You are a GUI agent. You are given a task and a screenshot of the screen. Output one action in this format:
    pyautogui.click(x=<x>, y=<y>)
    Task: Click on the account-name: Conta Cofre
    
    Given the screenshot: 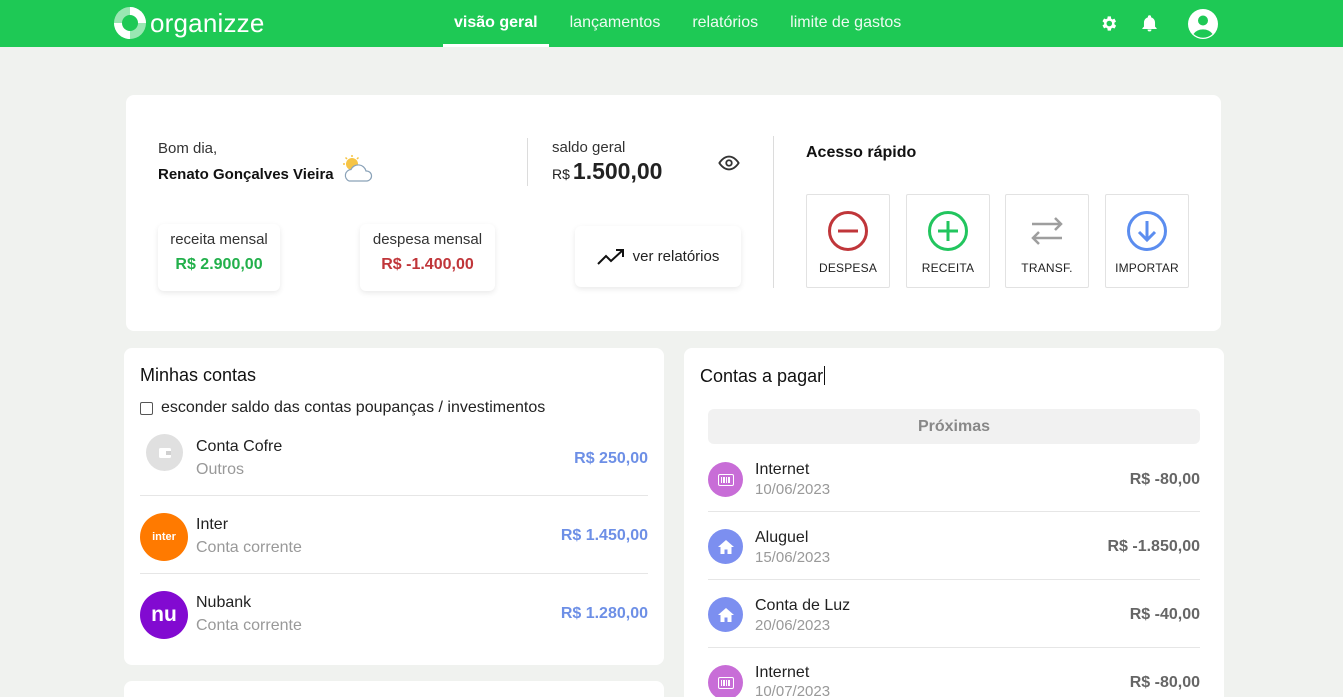 What is the action you would take?
    pyautogui.click(x=239, y=446)
    